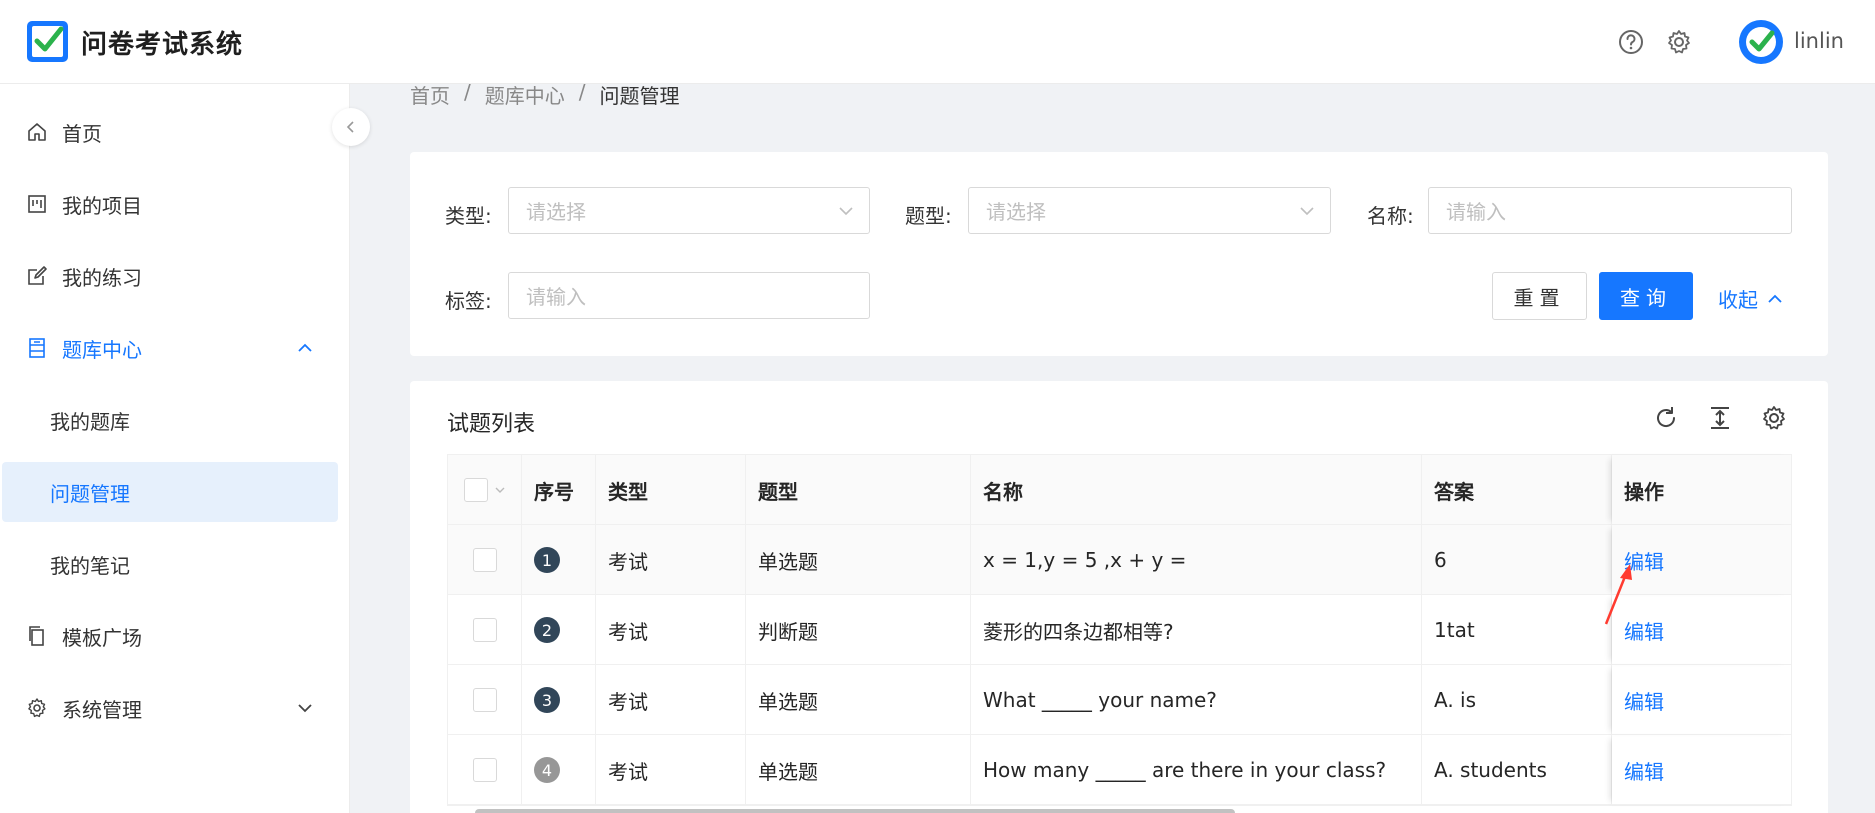 The width and height of the screenshot is (1875, 813). Describe the element at coordinates (1196, 490) in the screenshot. I see `column-header-name: 名称` at that location.